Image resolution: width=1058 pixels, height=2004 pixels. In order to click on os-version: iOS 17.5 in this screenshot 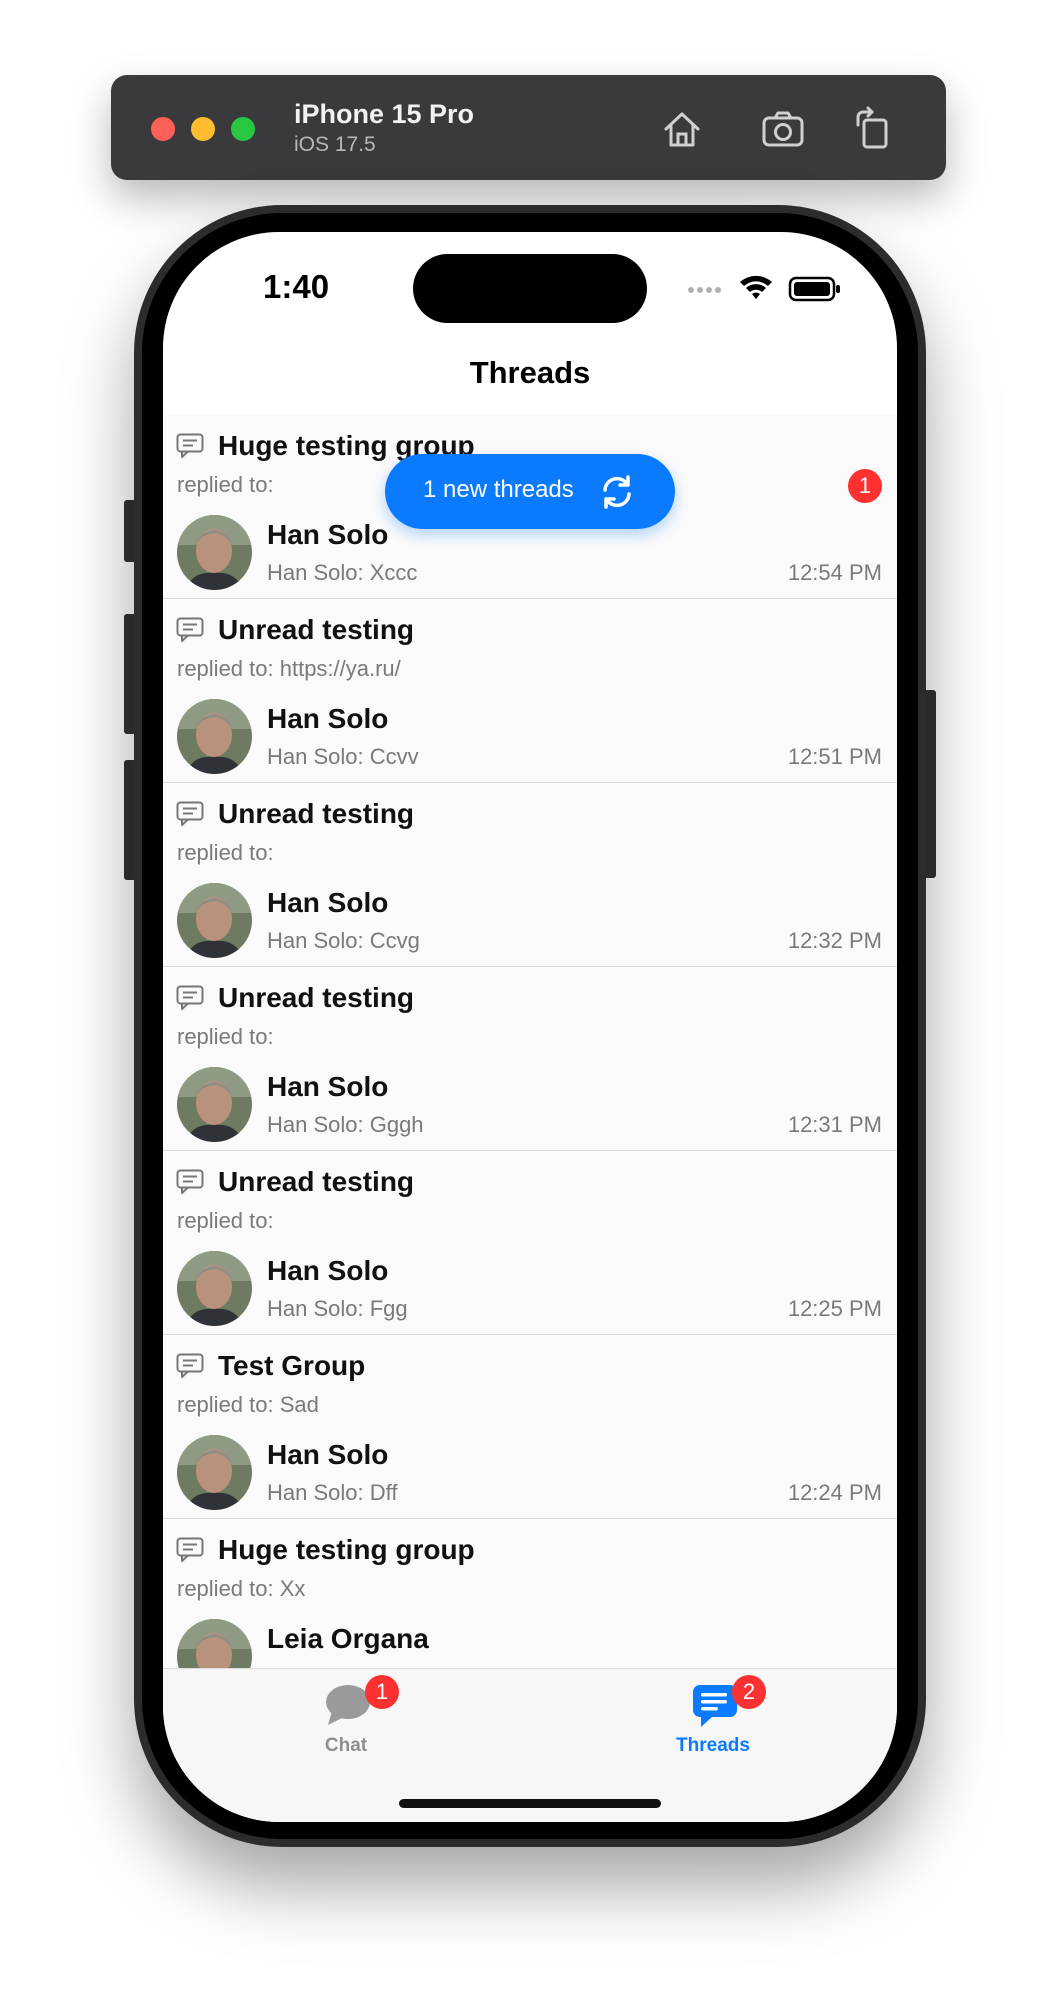, I will do `click(335, 144)`.